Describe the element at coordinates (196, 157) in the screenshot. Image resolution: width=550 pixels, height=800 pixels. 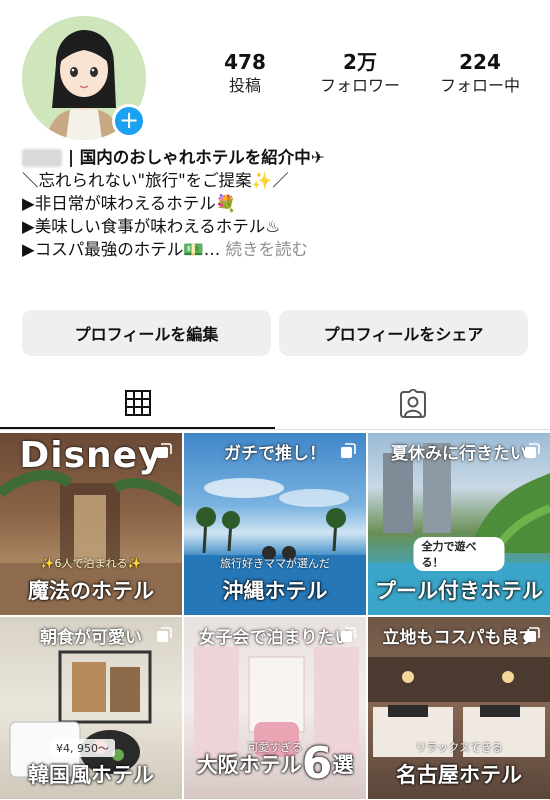
I see `bio-name-text: | 国内のおしゃれホテルを紹介中✈` at that location.